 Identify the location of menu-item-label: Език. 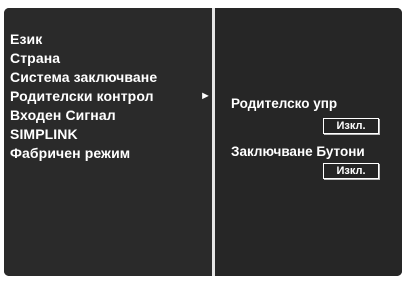
(26, 39).